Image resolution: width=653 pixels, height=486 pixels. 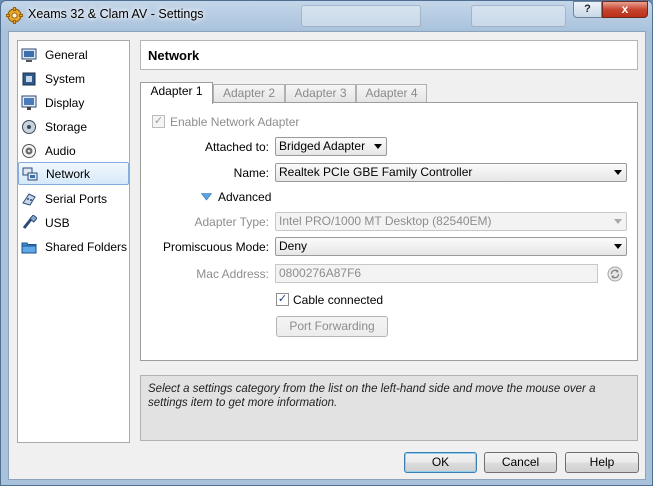 I want to click on ok-button: OK, so click(x=440, y=462).